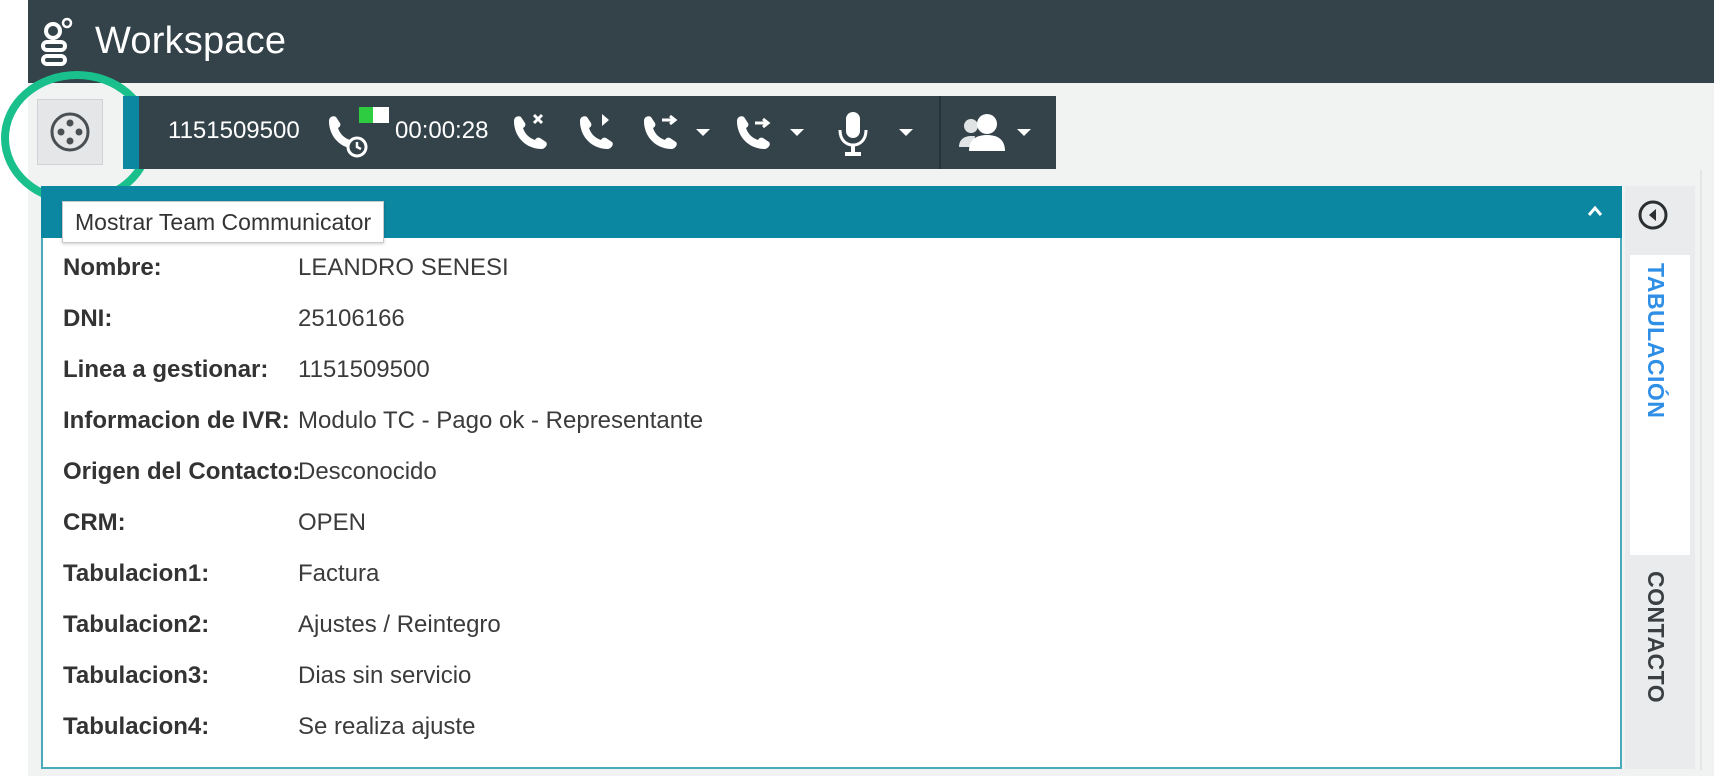  Describe the element at coordinates (385, 675) in the screenshot. I see `row-value: Dias sin servicio` at that location.